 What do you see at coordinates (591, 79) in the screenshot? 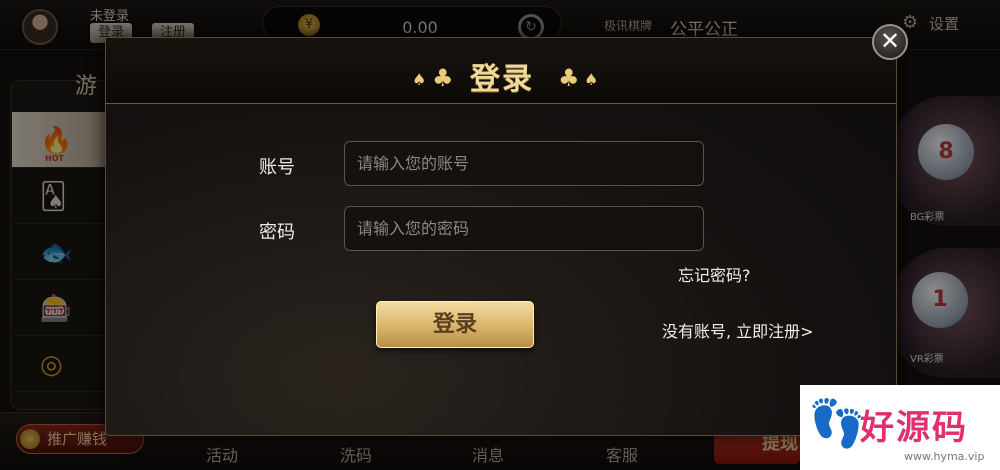
I see `spade-icon: ♠` at bounding box center [591, 79].